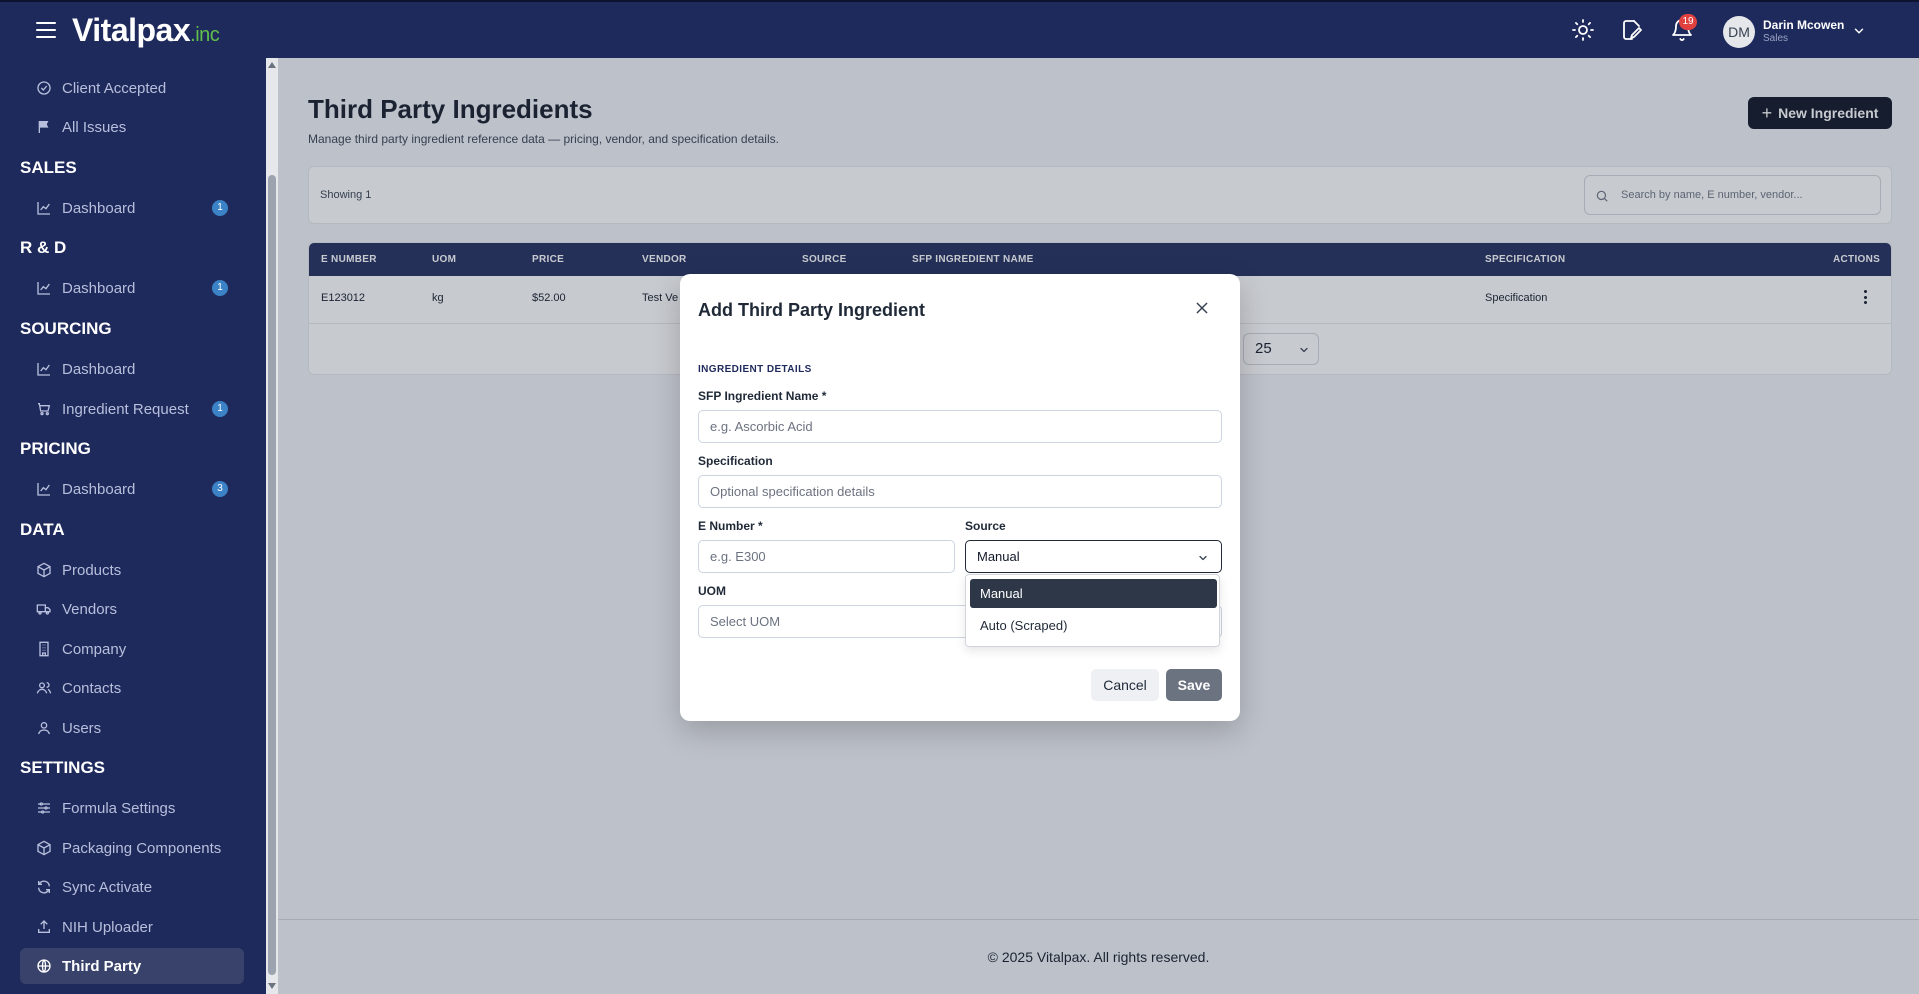  I want to click on user-name: Darin Mcowen, so click(1803, 25).